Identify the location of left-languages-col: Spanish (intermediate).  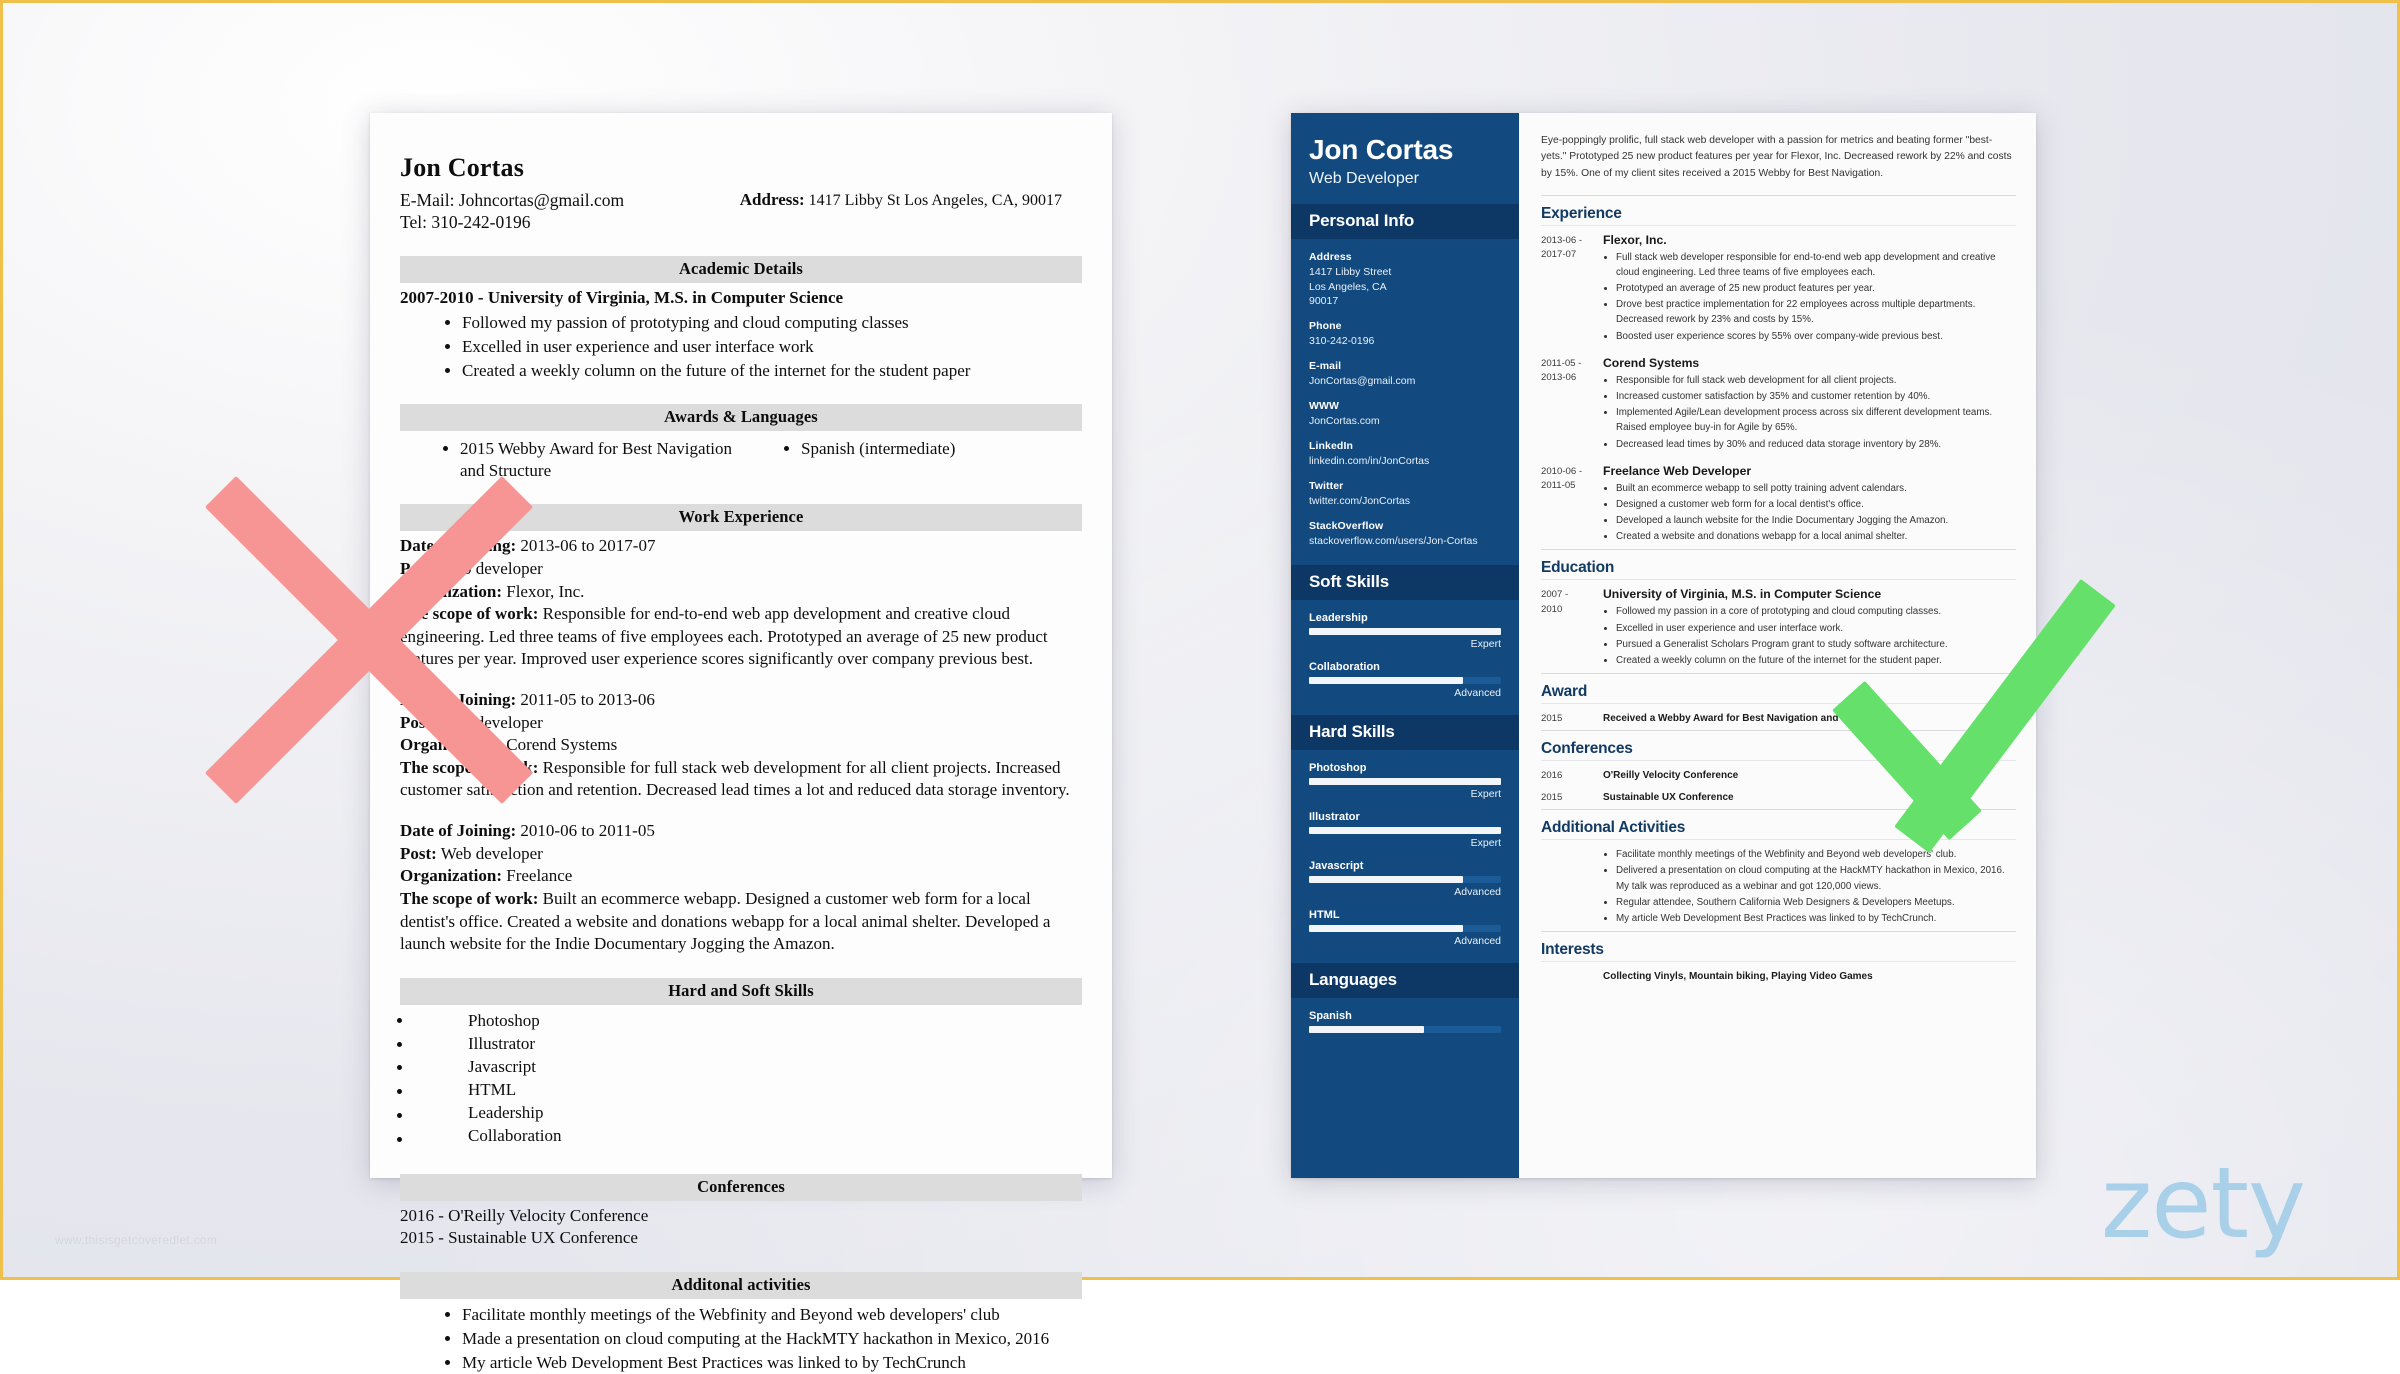
(911, 458).